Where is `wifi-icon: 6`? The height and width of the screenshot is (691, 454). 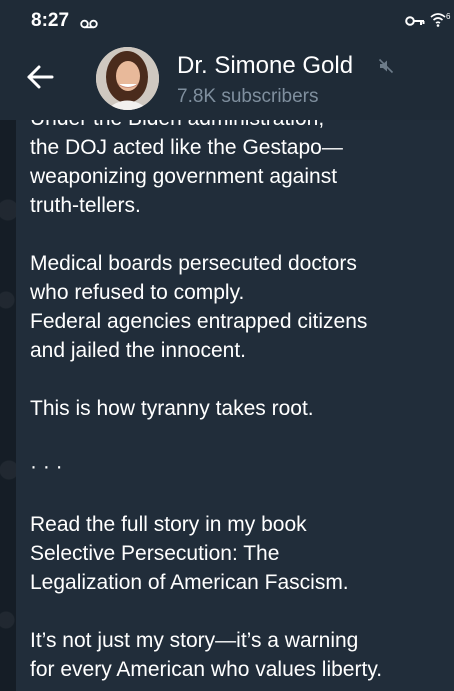
wifi-icon: 6 is located at coordinates (441, 22).